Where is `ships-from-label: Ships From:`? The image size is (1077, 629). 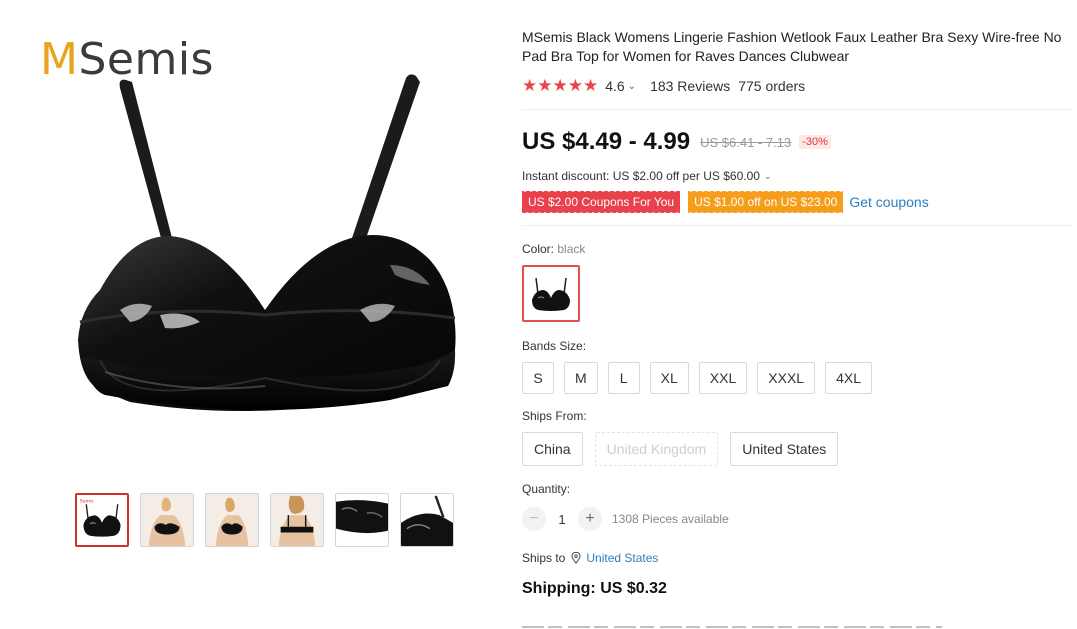 ships-from-label: Ships From: is located at coordinates (554, 416).